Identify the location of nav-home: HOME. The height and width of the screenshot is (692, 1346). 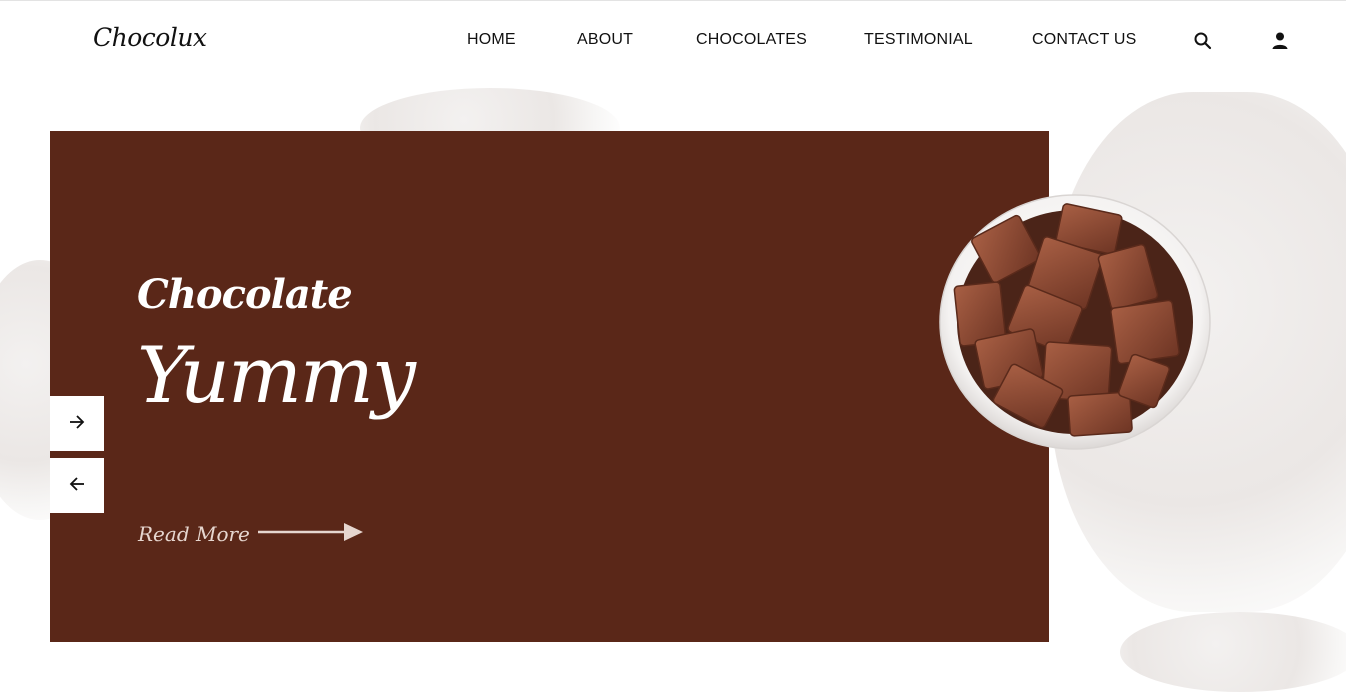
(491, 40).